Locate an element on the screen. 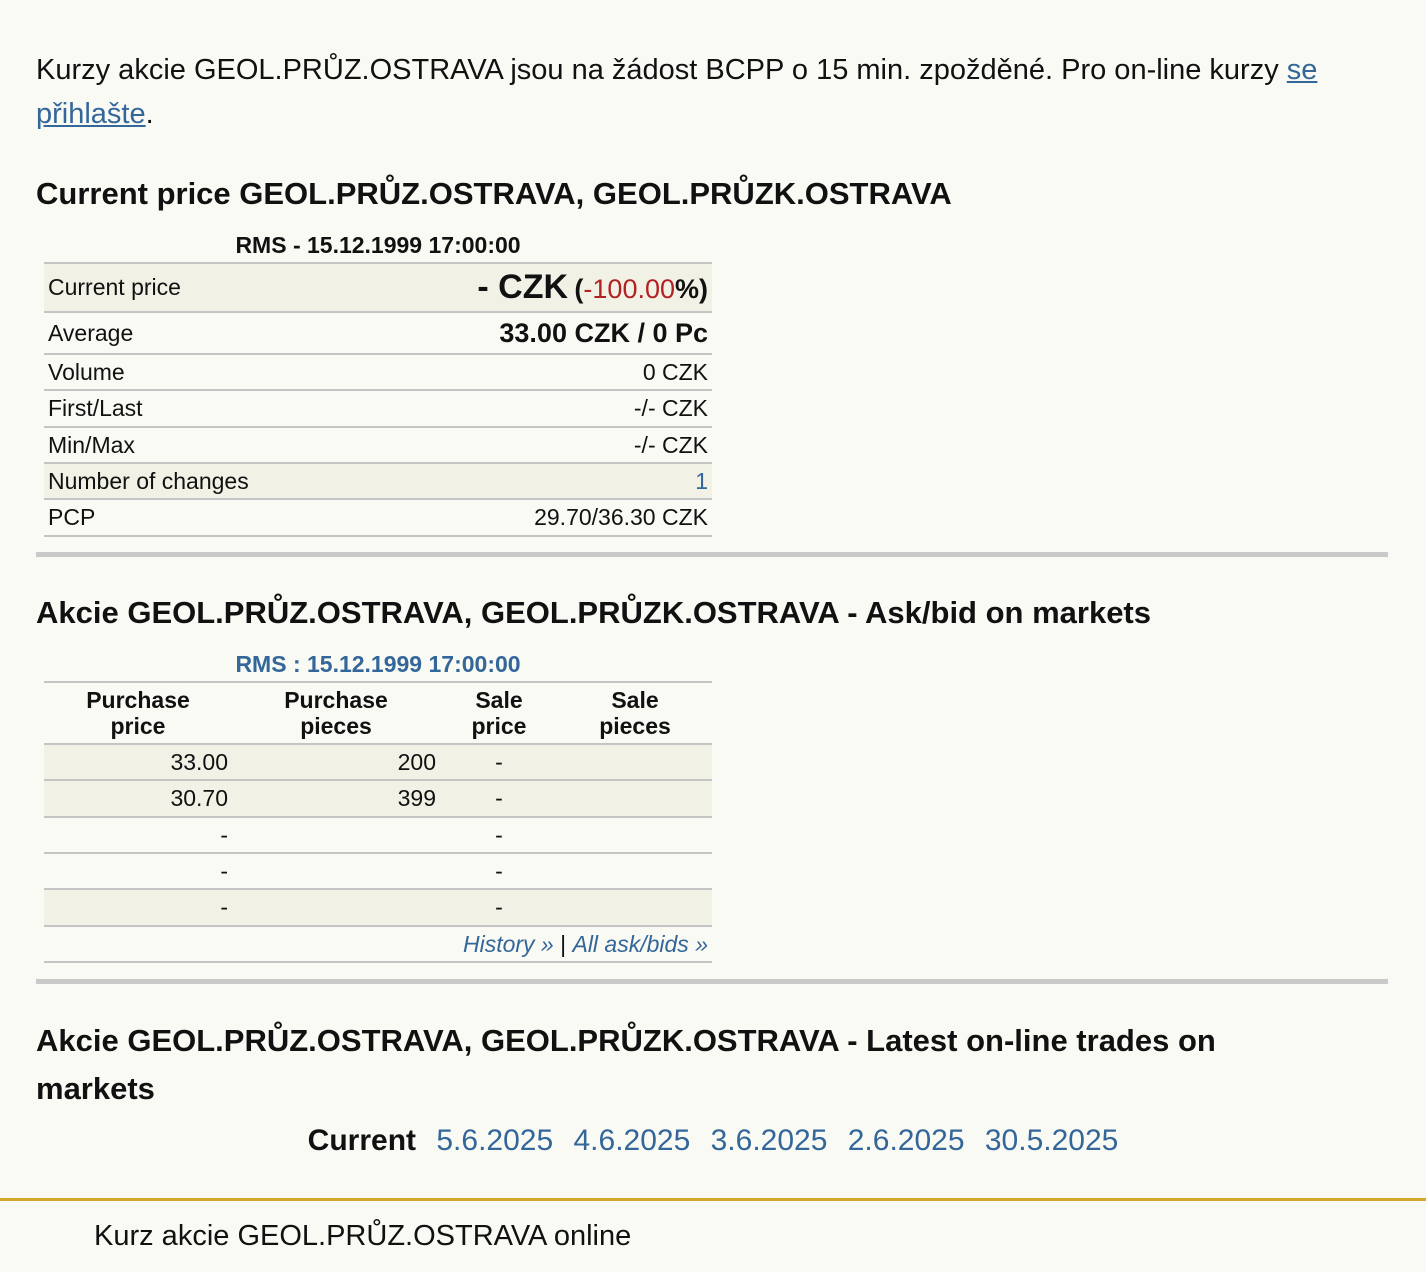 The width and height of the screenshot is (1426, 1272). first-last-row: First/Last -/- CZK is located at coordinates (378, 408).